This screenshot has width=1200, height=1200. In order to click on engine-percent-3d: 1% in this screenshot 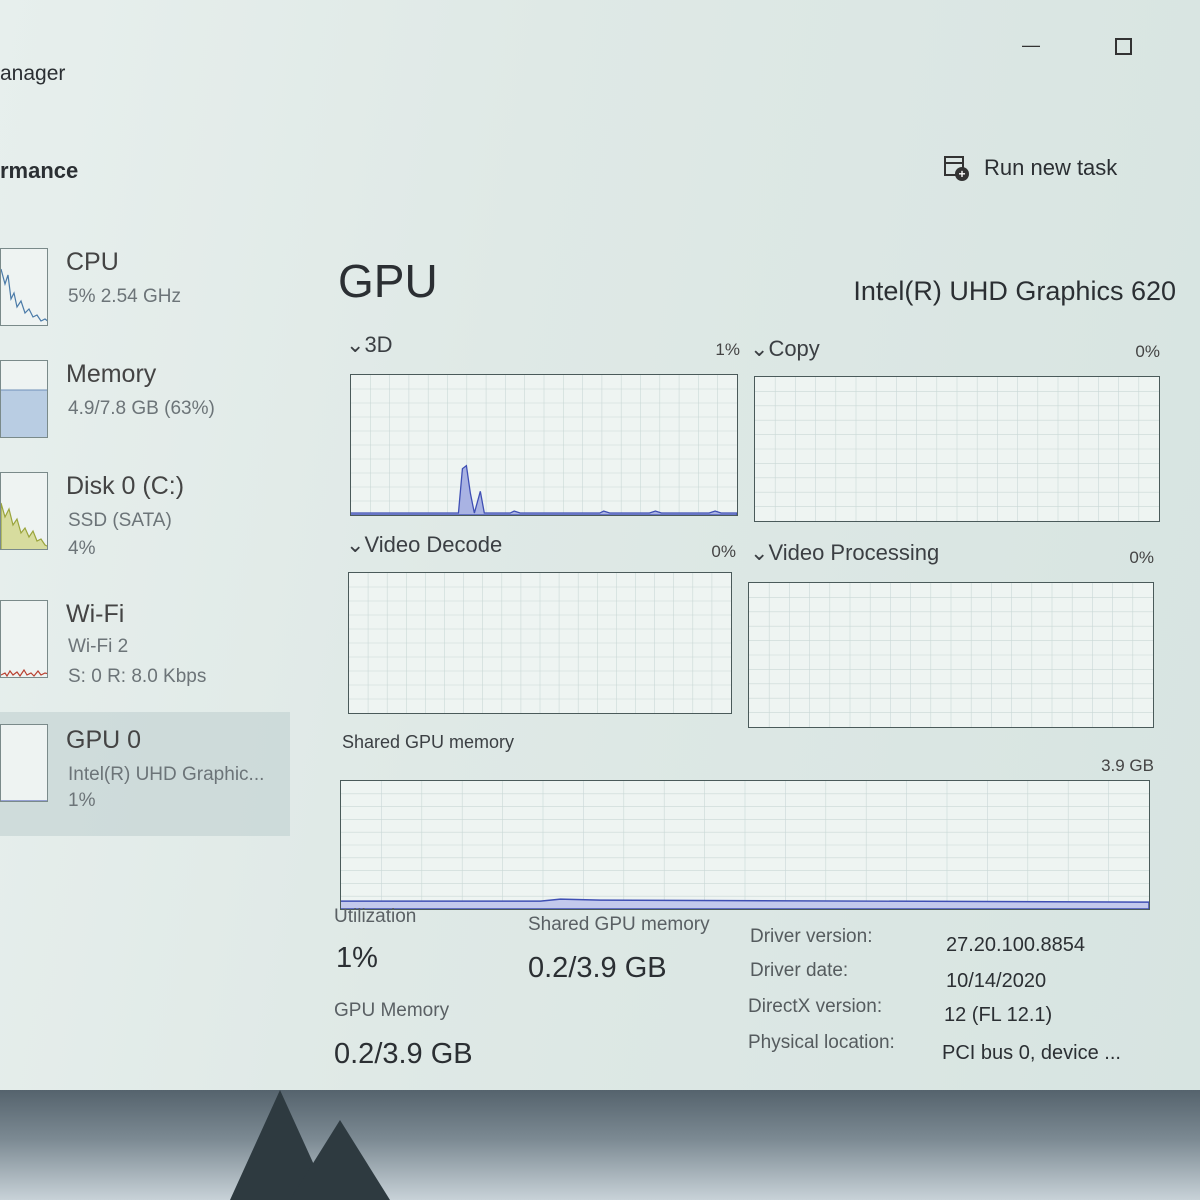, I will do `click(727, 349)`.